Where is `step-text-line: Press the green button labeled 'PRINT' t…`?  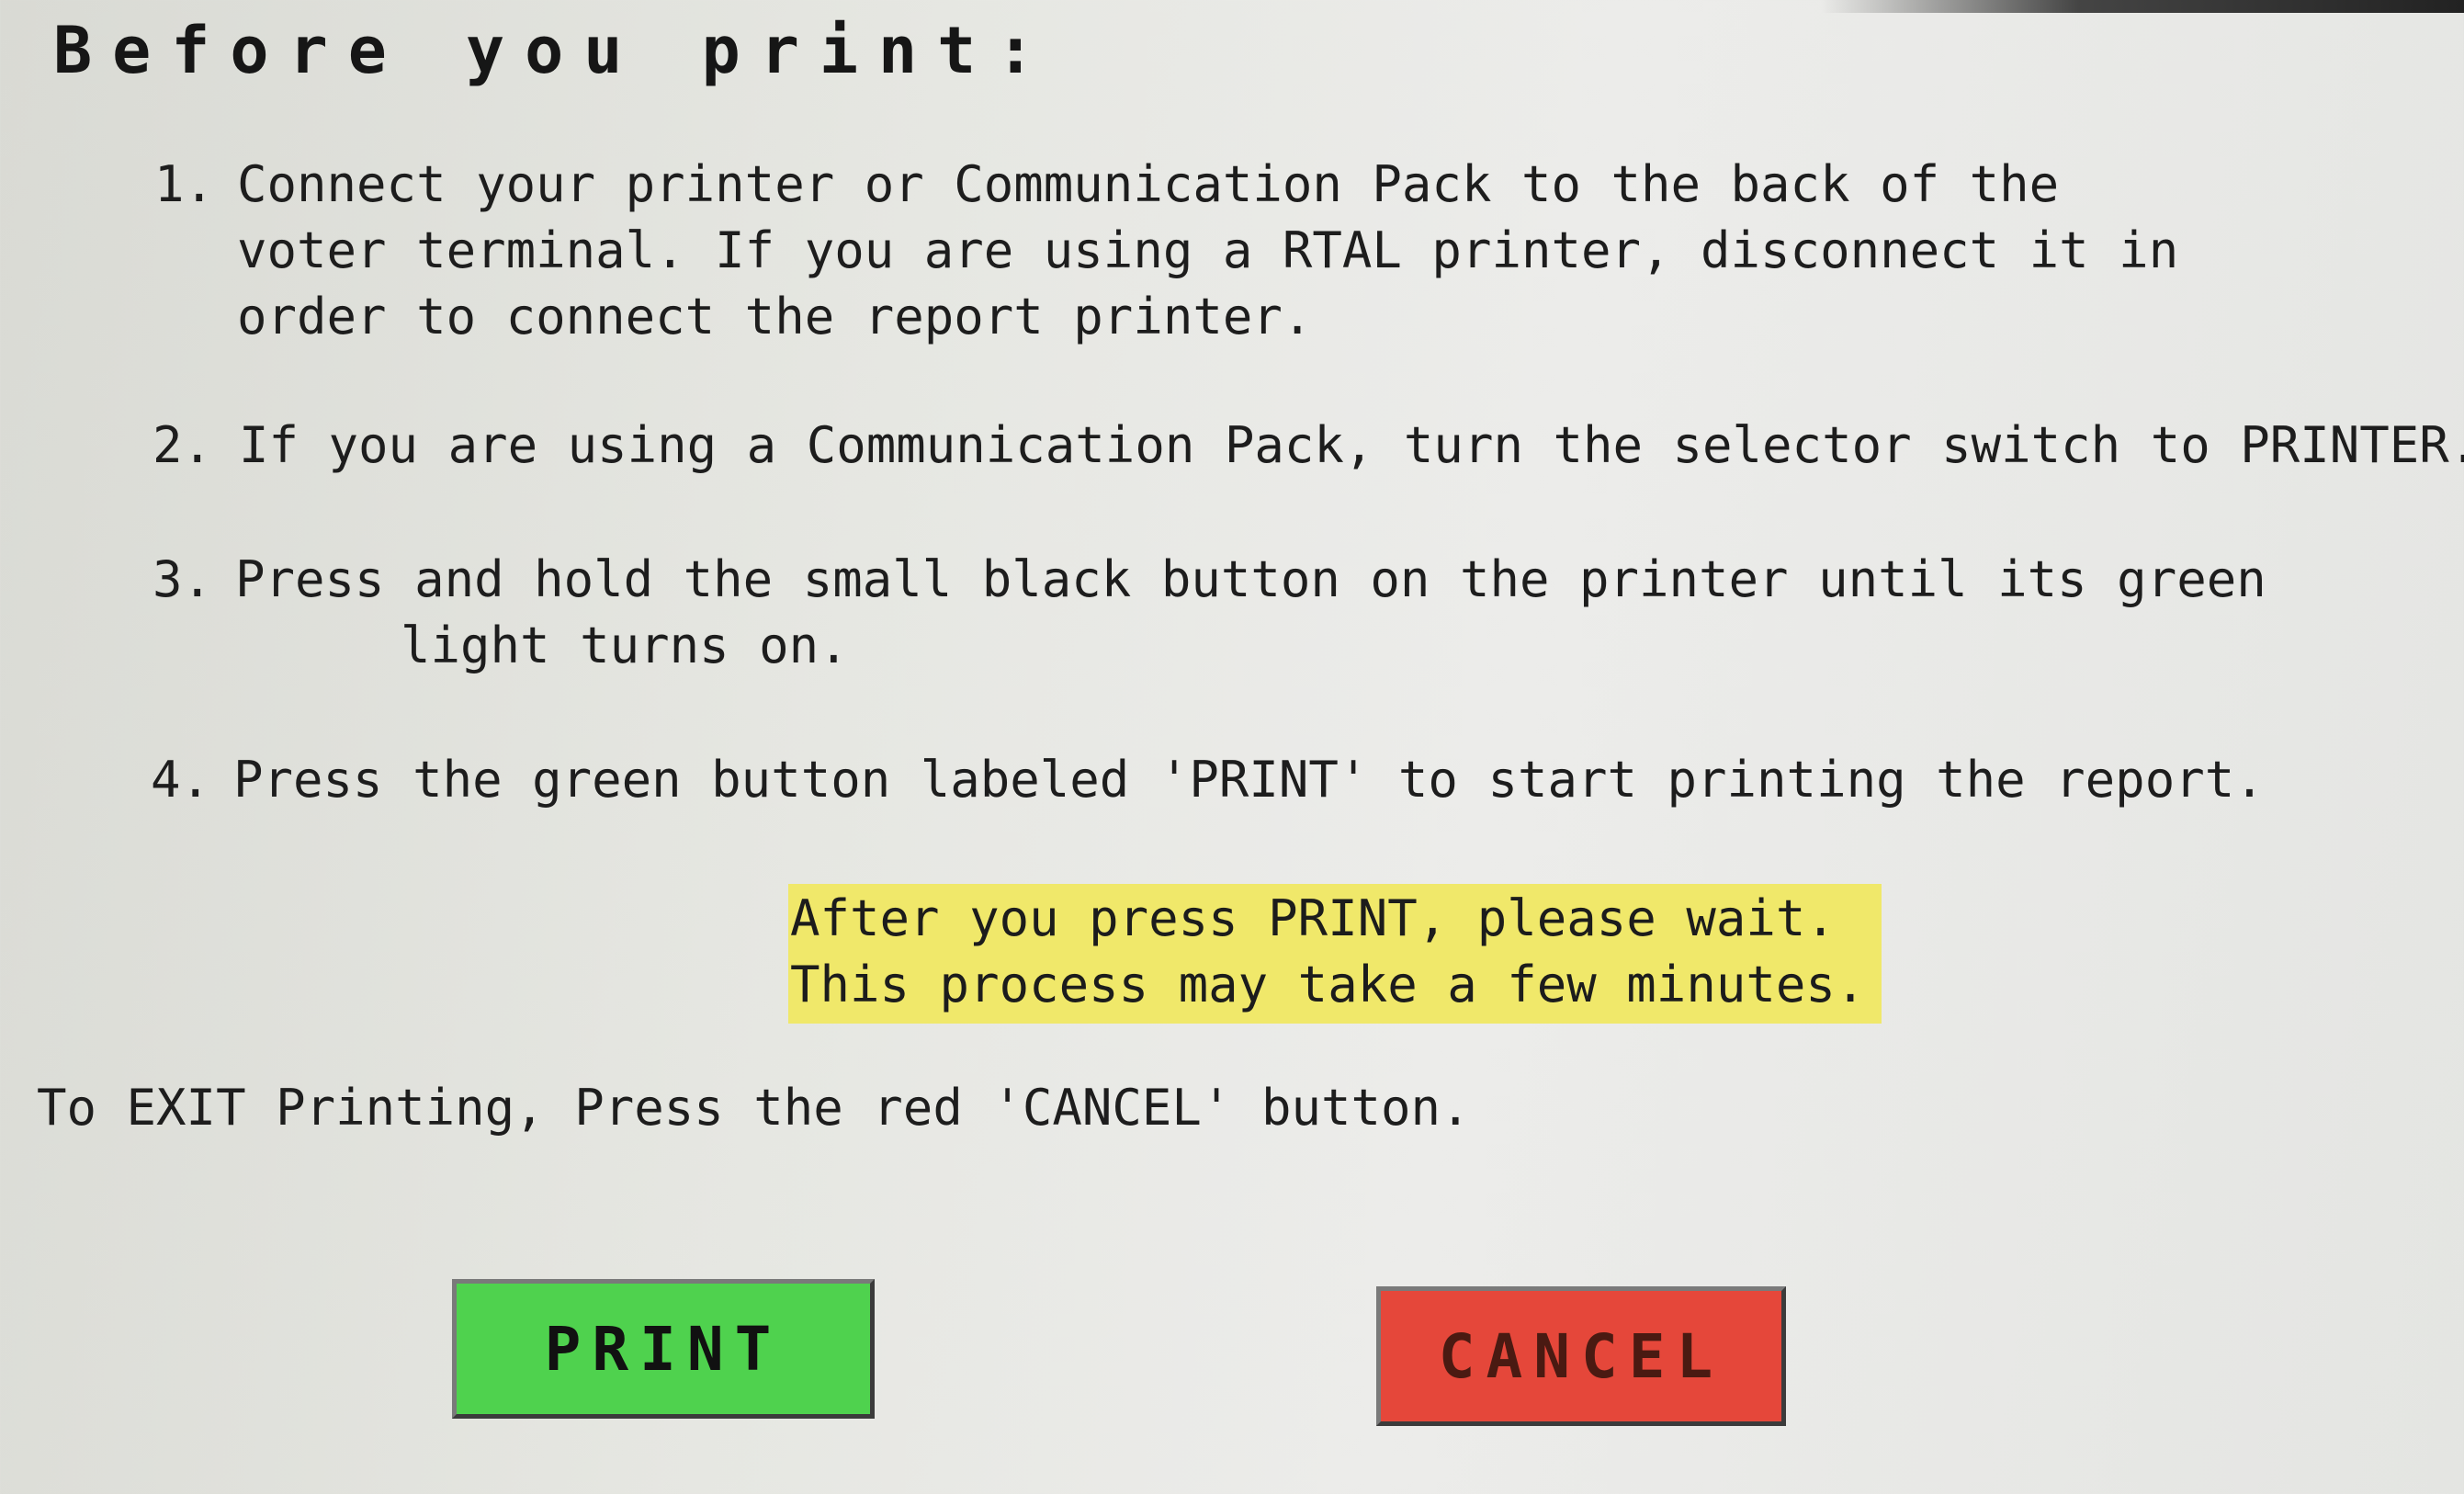
step-text-line: Press the green button labeled 'PRINT' t… is located at coordinates (1249, 780).